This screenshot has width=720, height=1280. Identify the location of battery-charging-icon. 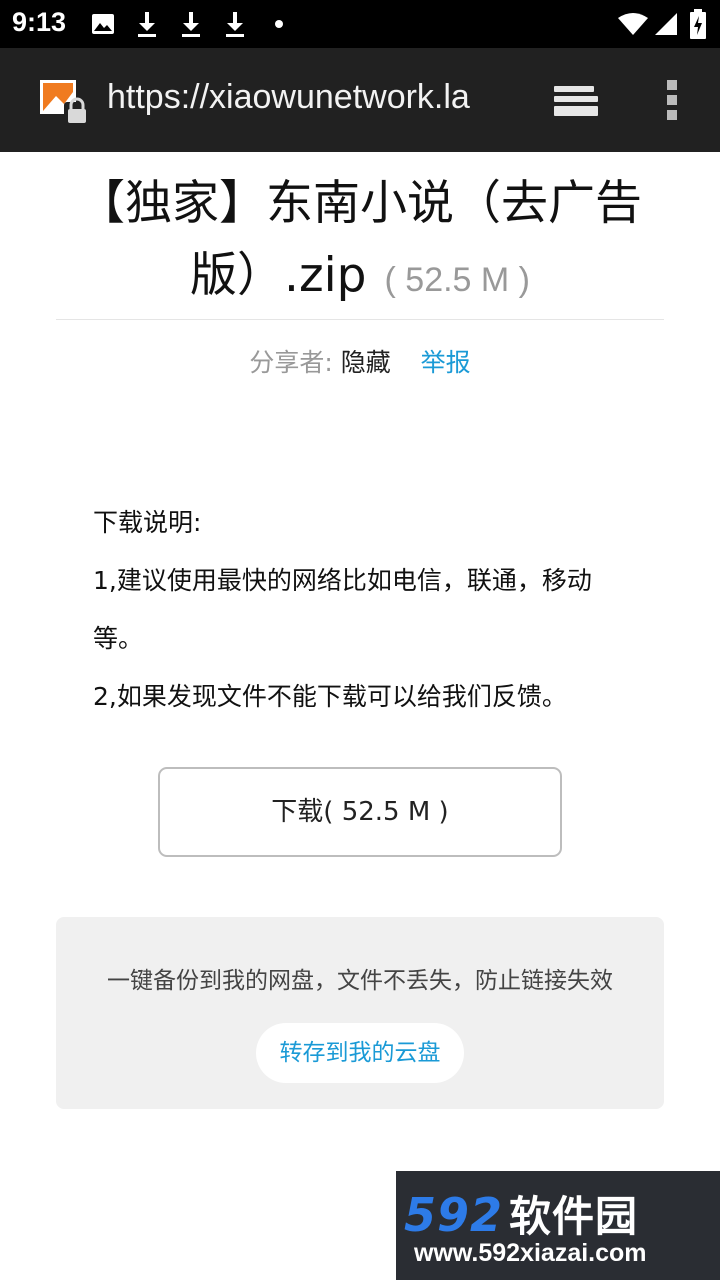
(698, 24).